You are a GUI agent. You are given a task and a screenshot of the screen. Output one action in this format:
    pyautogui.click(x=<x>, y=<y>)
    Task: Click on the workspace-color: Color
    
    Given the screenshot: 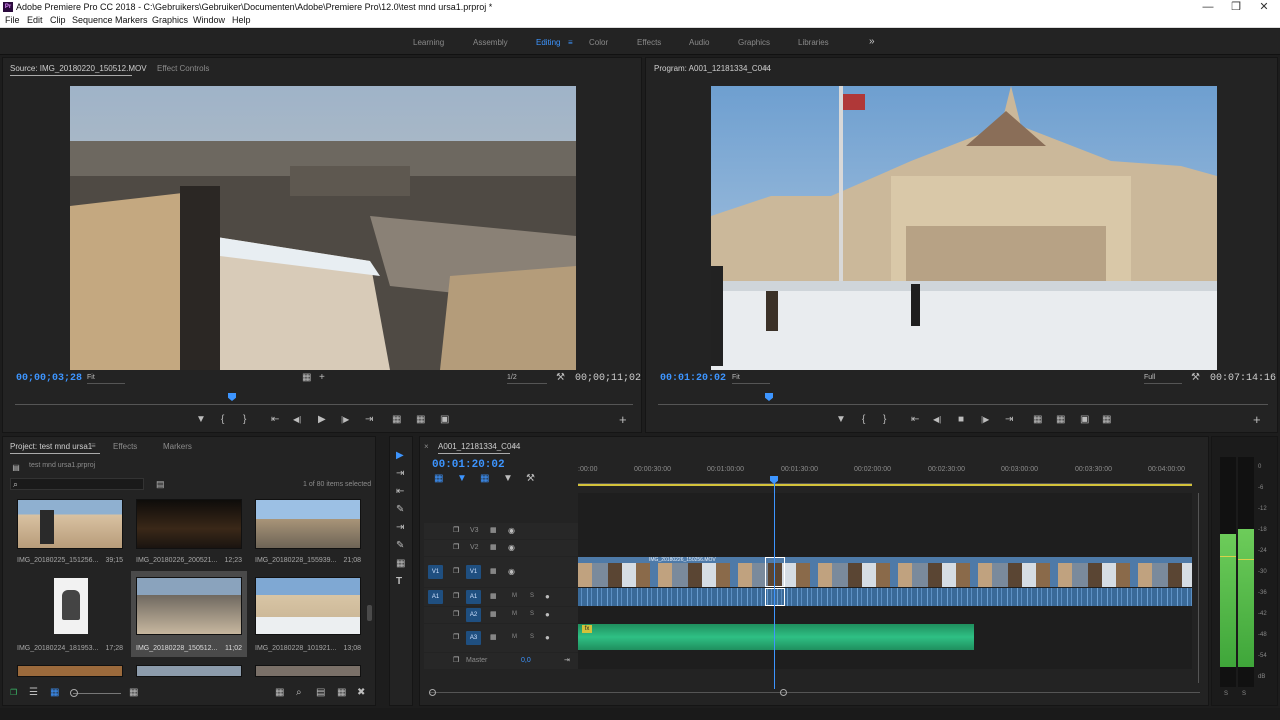 What is the action you would take?
    pyautogui.click(x=598, y=42)
    